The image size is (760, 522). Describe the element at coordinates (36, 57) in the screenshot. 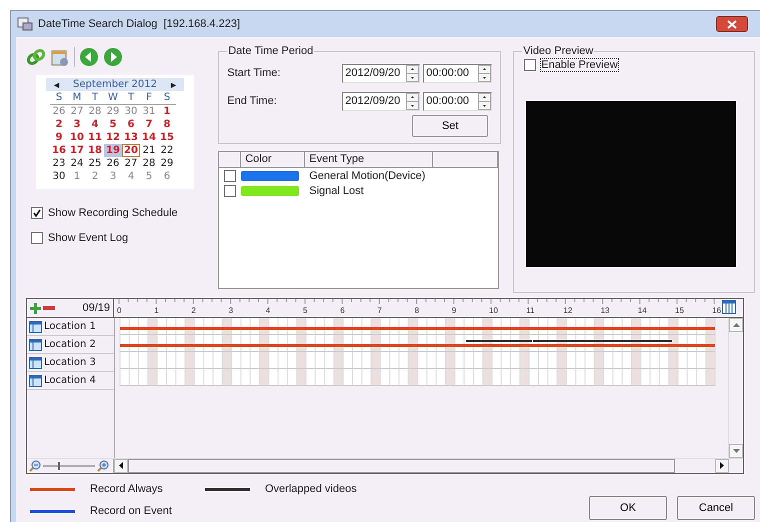

I see `link-icon` at that location.